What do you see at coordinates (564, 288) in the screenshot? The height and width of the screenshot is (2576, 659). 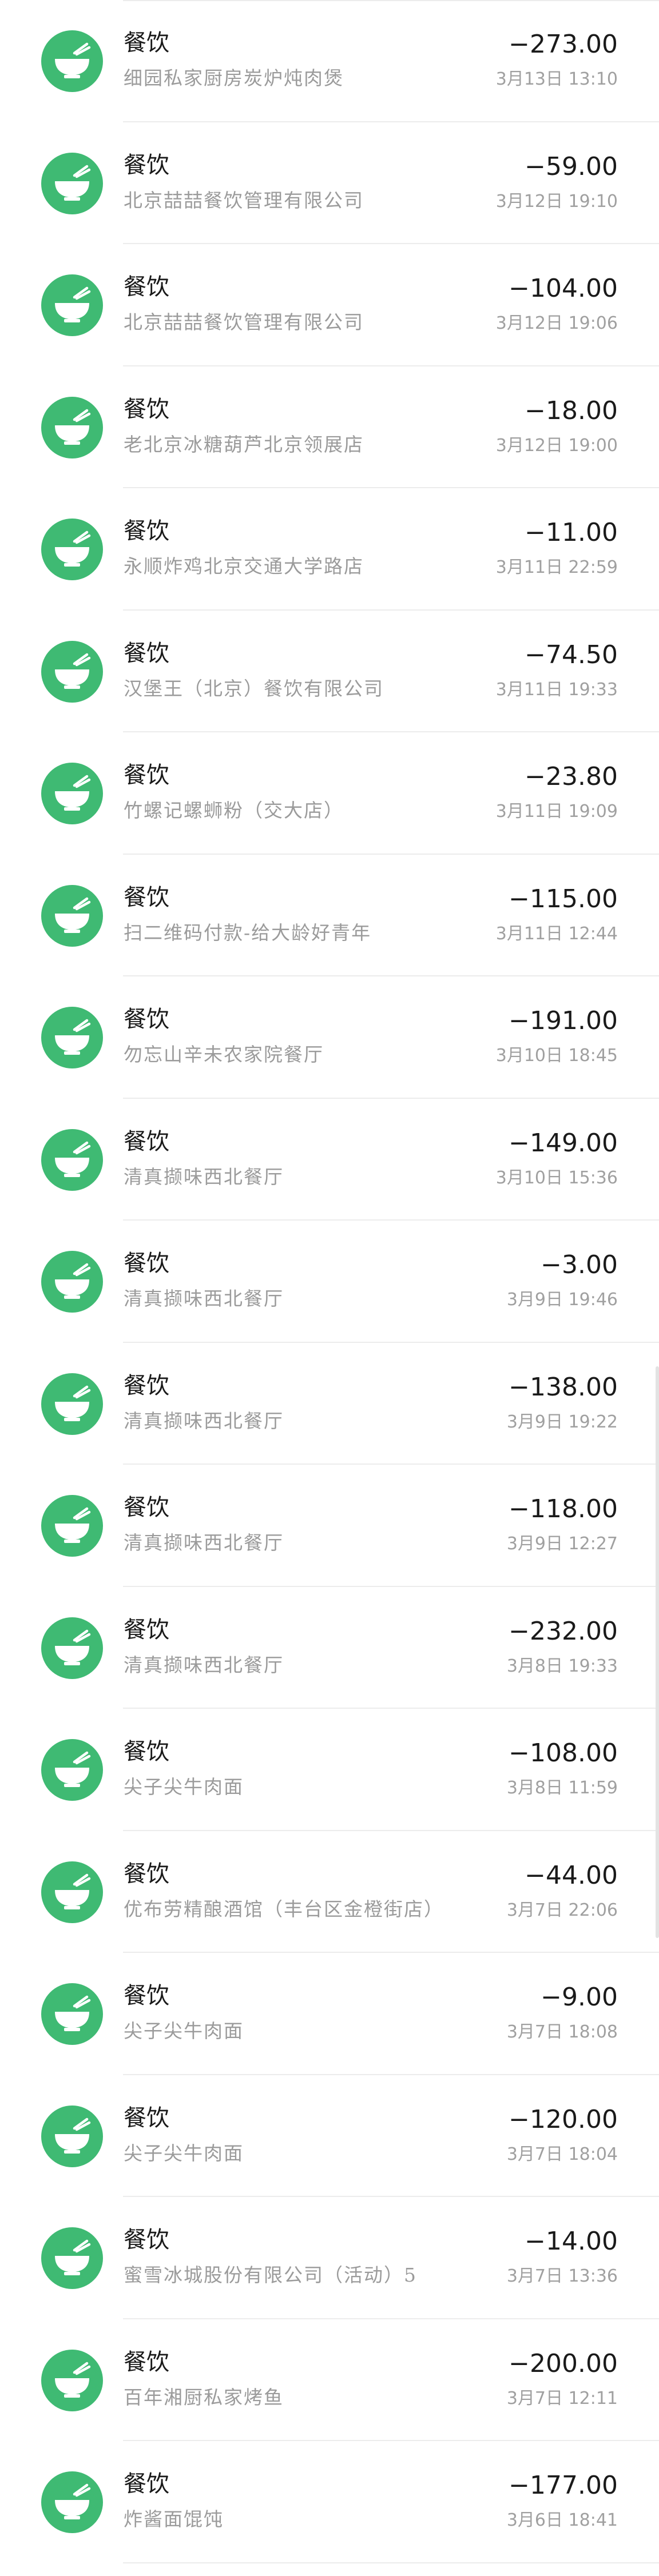 I see `transaction-amount: −104.00` at bounding box center [564, 288].